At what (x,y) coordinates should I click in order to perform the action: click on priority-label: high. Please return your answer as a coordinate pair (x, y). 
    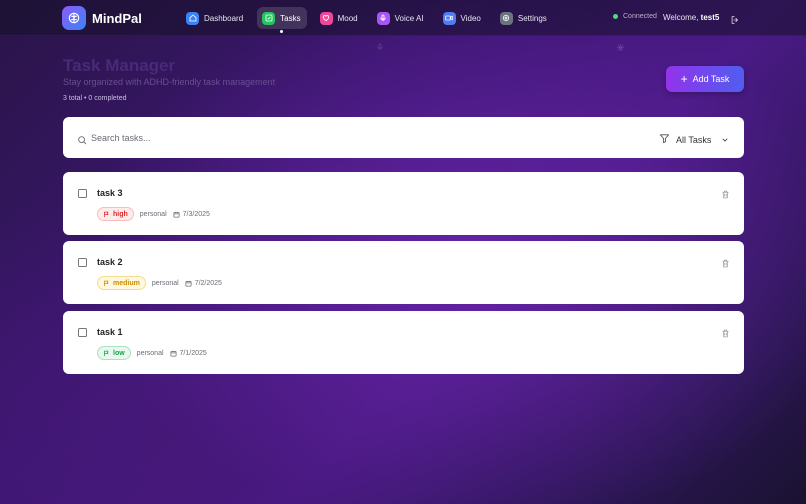
    Looking at the image, I should click on (120, 214).